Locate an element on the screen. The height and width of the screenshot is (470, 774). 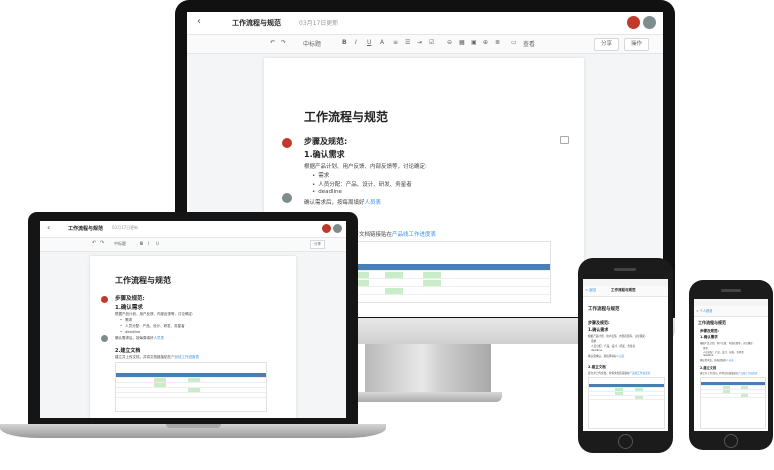
image-icon: ▣ is located at coordinates (474, 42).